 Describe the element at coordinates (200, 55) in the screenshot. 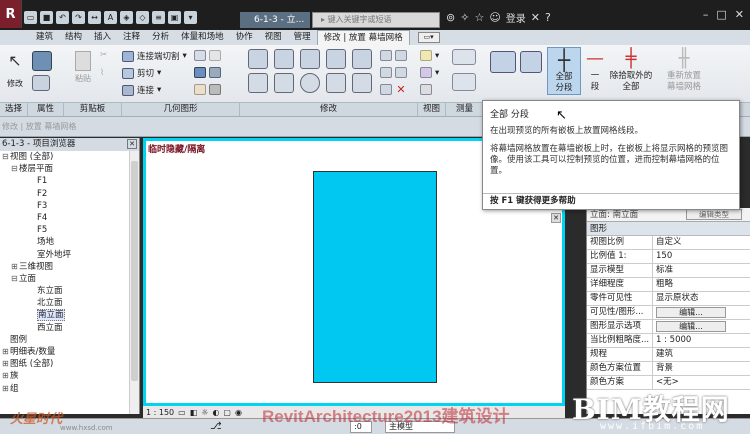

I see `wall-joins-icon` at that location.